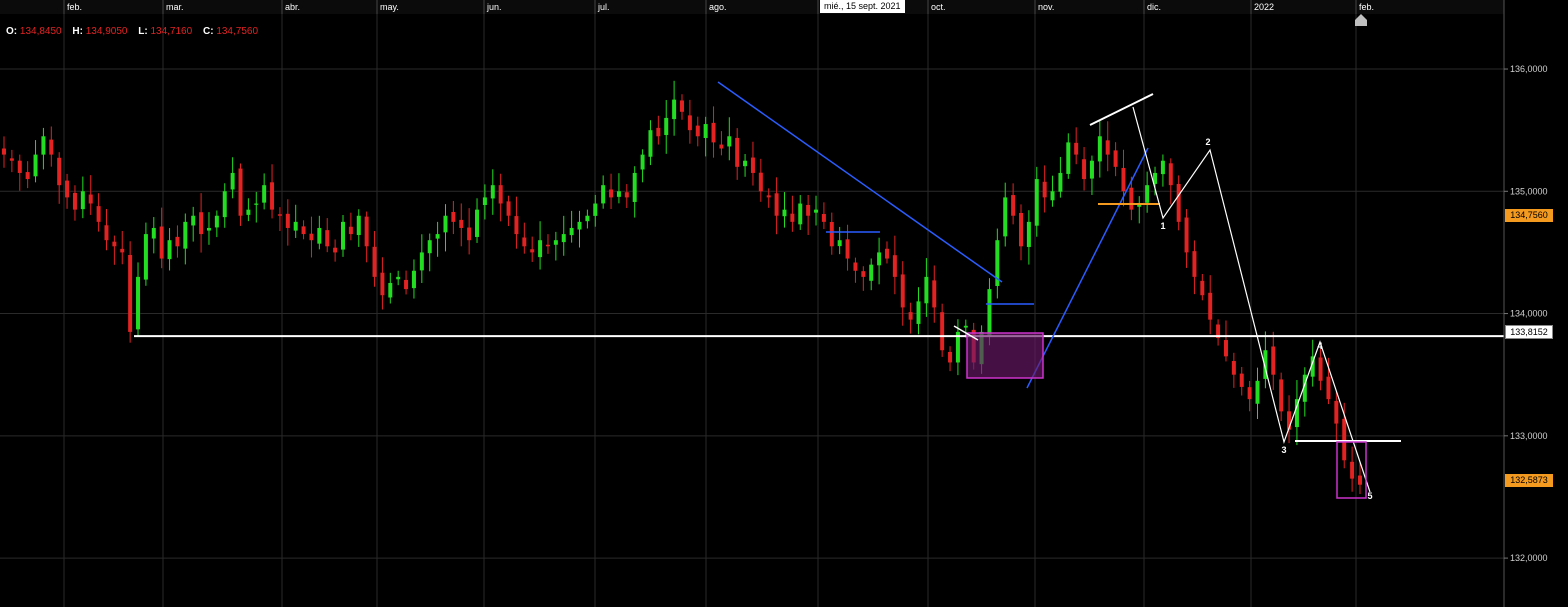  I want to click on crosshair-date-label: mié., 15 sept. 2021, so click(862, 6).